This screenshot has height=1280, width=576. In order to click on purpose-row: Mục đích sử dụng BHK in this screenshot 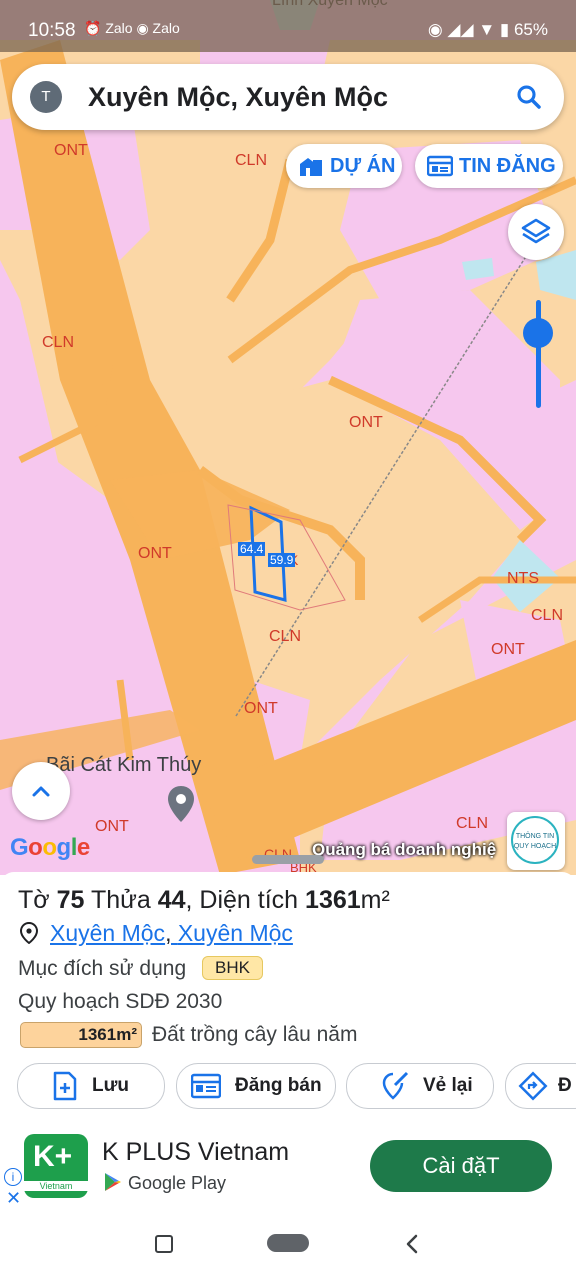, I will do `click(140, 968)`.